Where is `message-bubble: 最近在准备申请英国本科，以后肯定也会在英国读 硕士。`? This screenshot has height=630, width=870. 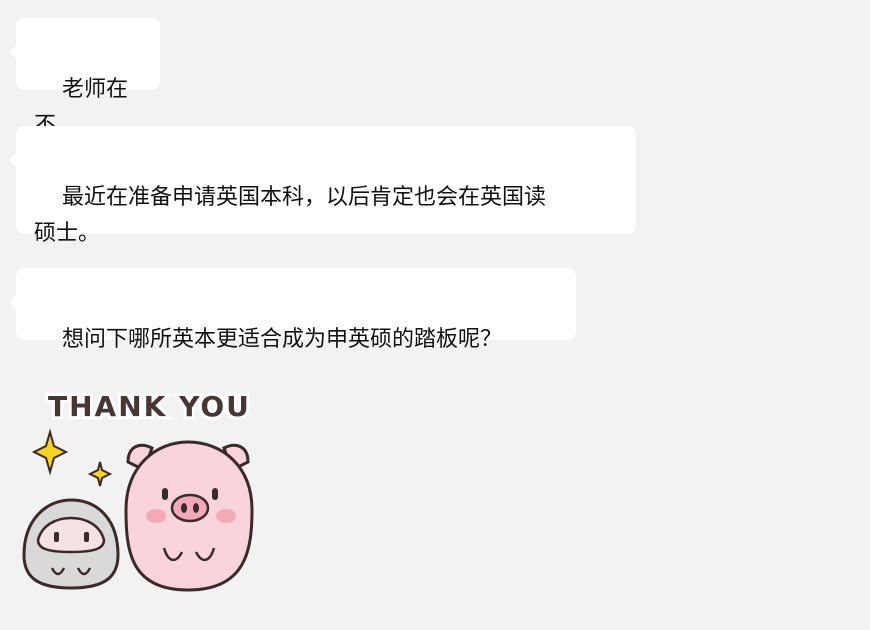 message-bubble: 最近在准备申请英国本科，以后肯定也会在英国读 硕士。 is located at coordinates (322, 186).